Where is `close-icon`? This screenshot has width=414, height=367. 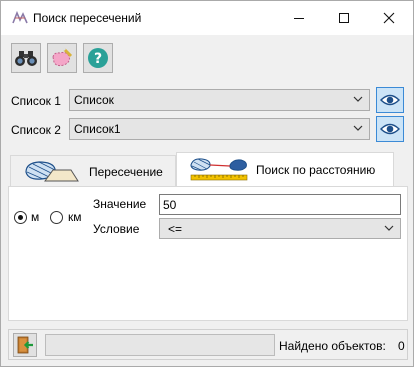 close-icon is located at coordinates (388, 18).